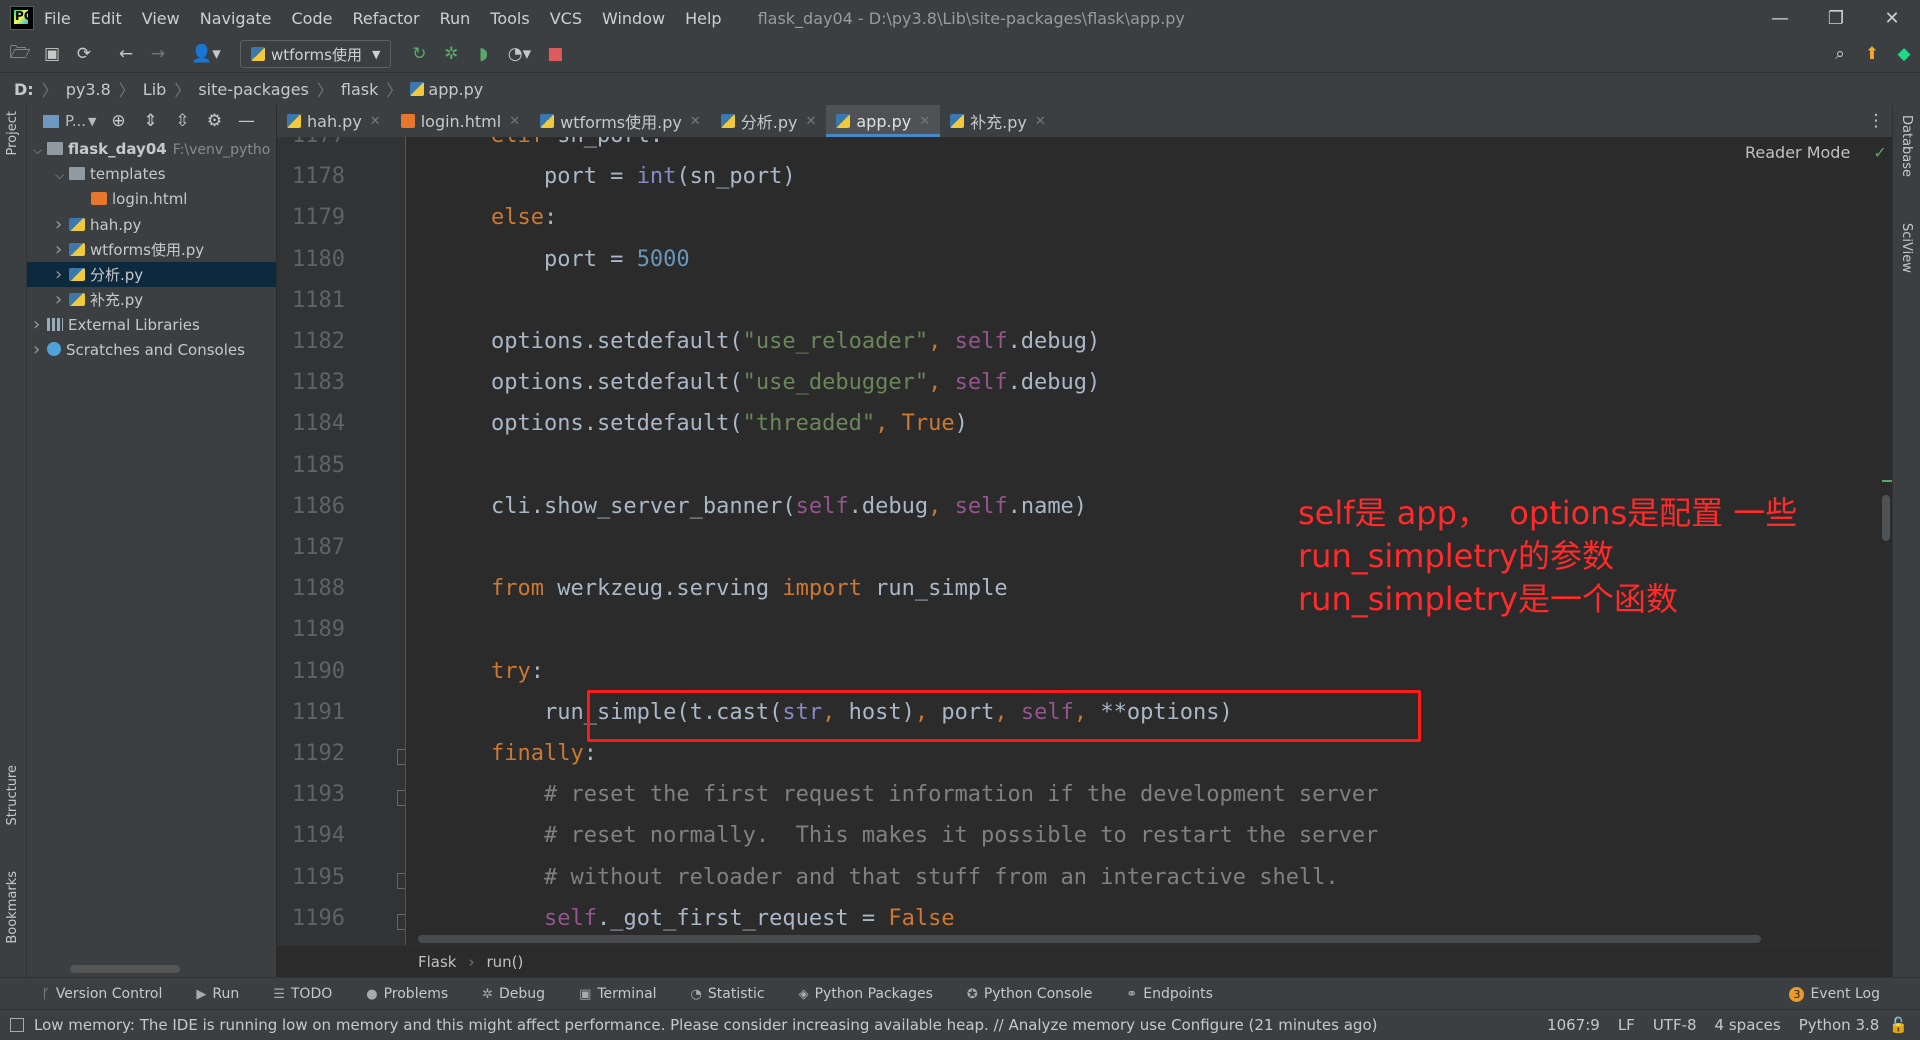 The width and height of the screenshot is (1920, 1040). I want to click on tree-item: ⌵ flask_day04 F:\venv_pytho, so click(151, 149).